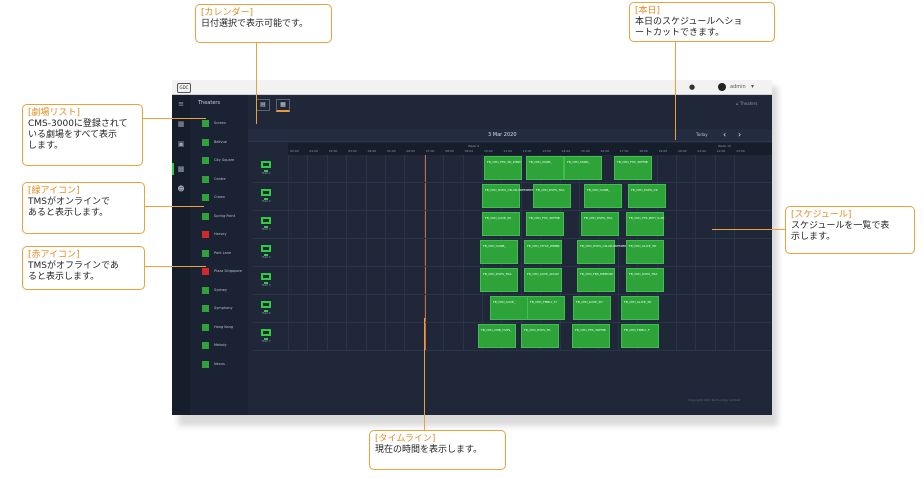  What do you see at coordinates (738, 87) in the screenshot?
I see `user-name: admin` at bounding box center [738, 87].